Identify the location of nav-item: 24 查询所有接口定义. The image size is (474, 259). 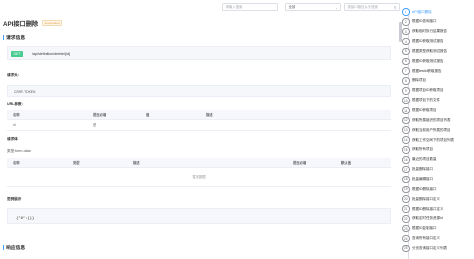
(438, 238).